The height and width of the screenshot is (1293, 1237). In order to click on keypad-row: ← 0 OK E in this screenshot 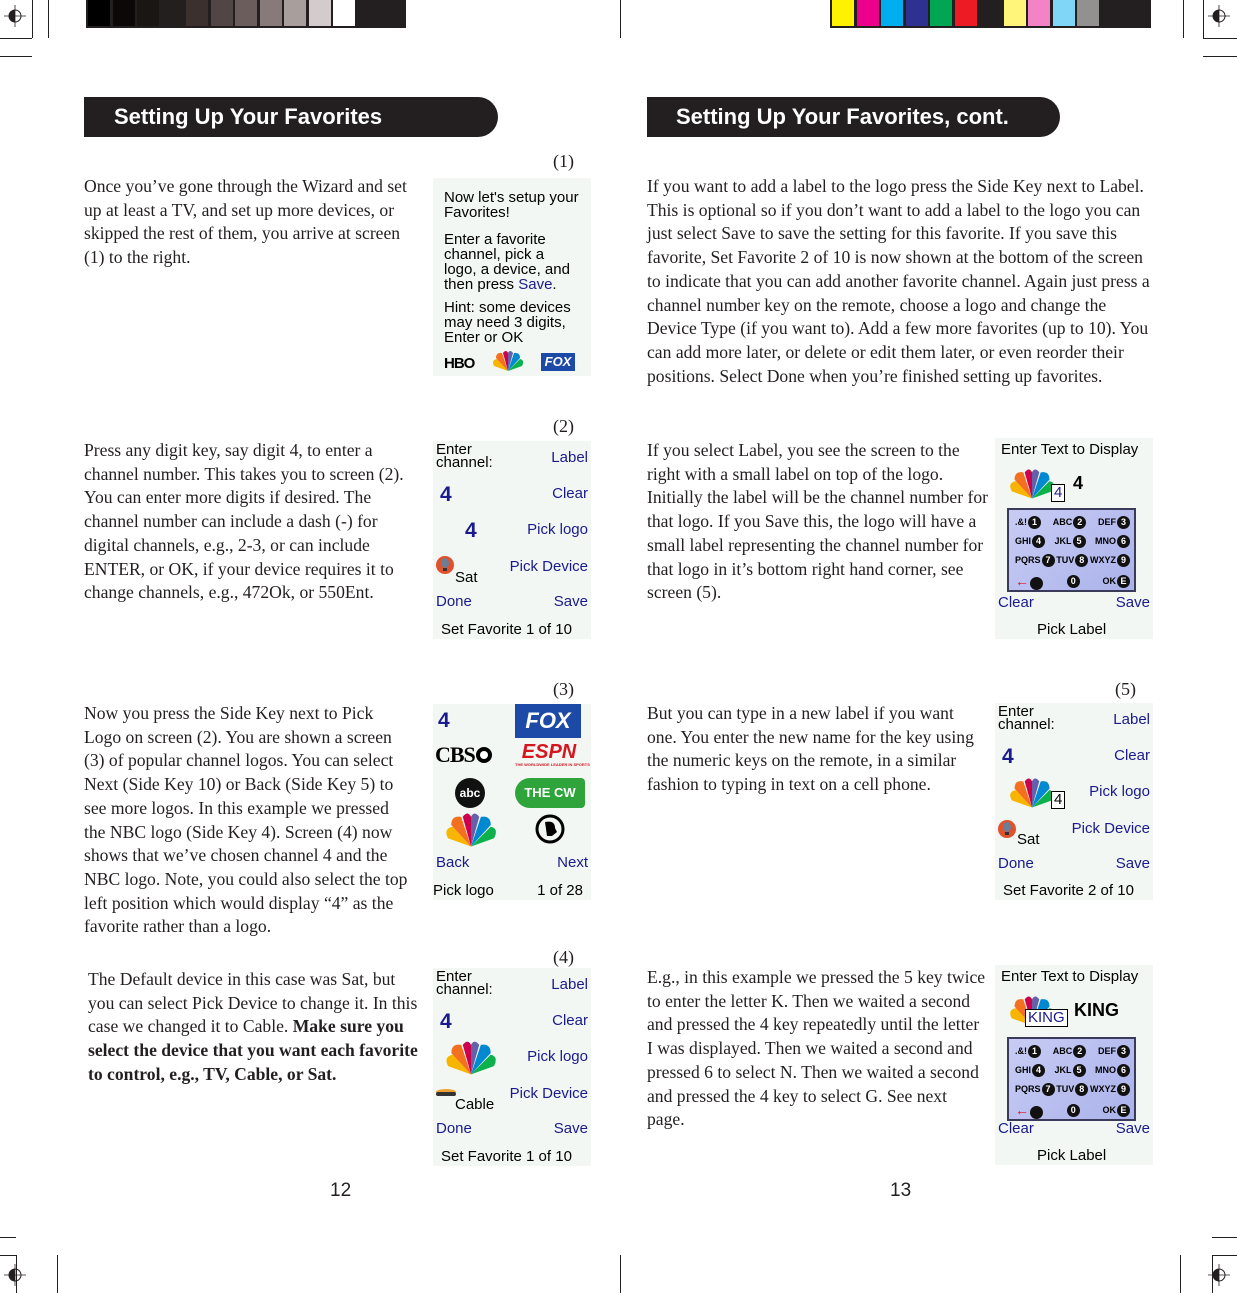, I will do `click(1072, 1111)`.